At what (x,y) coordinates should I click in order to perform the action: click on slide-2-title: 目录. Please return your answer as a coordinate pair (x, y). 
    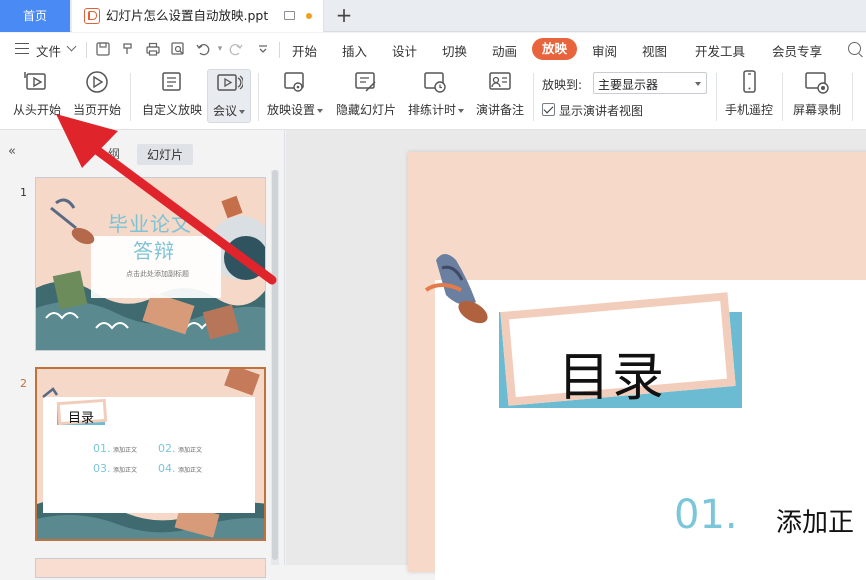
    Looking at the image, I should click on (81, 418).